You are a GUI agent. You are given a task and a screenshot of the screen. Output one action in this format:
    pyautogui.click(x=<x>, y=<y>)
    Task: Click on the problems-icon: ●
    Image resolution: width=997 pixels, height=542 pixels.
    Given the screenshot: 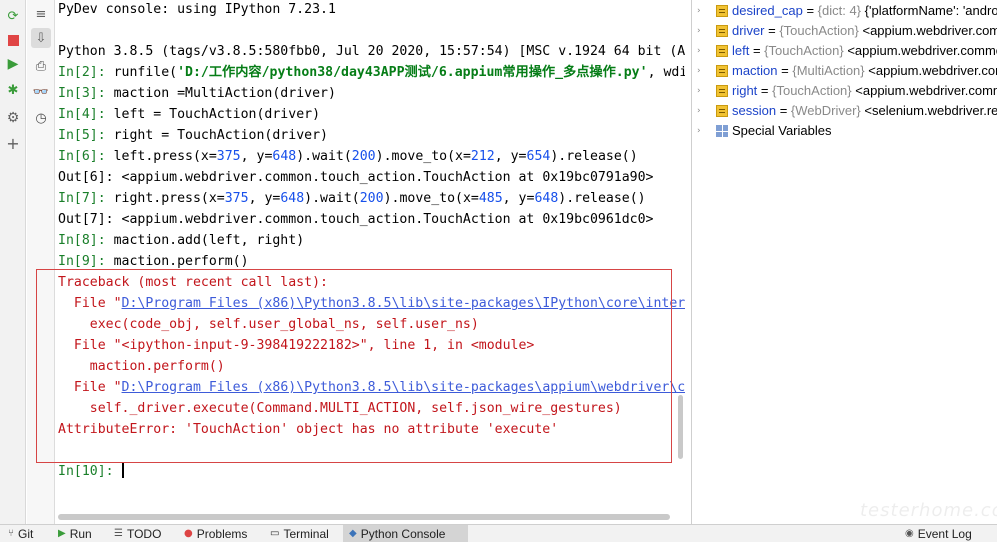 What is the action you would take?
    pyautogui.click(x=188, y=533)
    